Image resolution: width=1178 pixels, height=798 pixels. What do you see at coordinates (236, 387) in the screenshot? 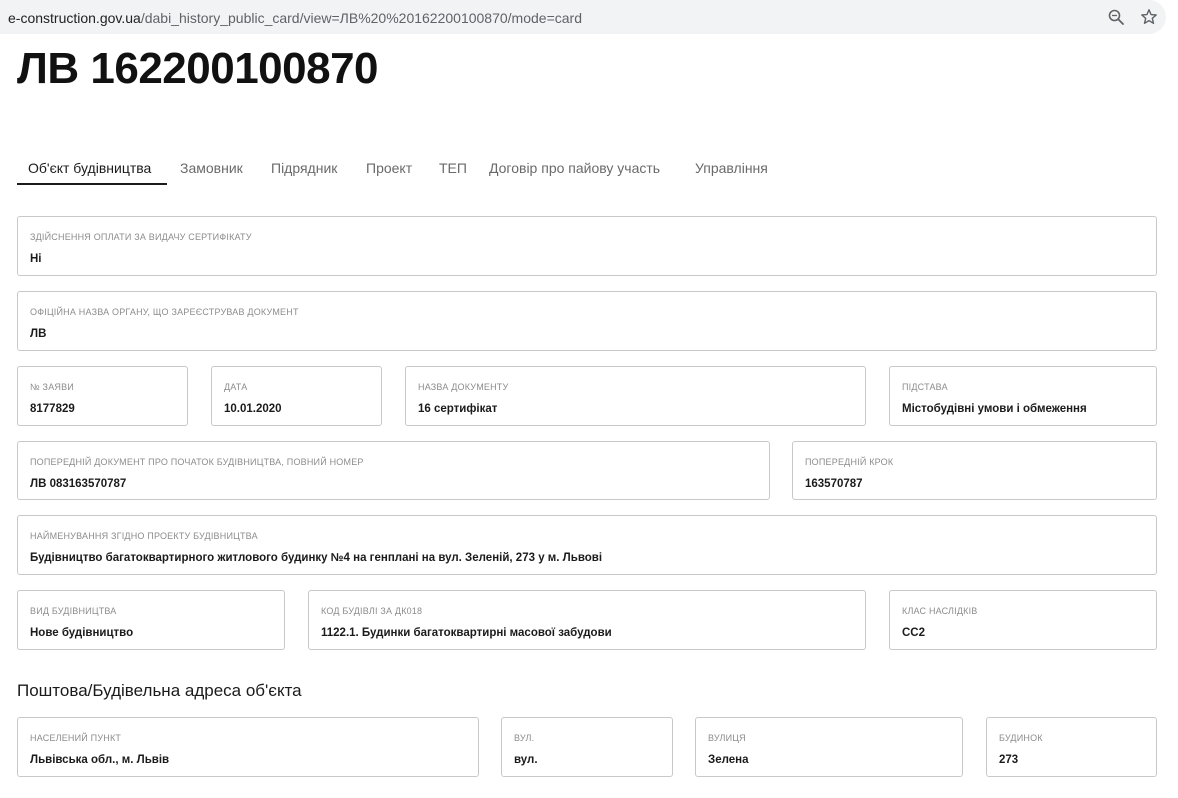
I see `field-label: Дата` at bounding box center [236, 387].